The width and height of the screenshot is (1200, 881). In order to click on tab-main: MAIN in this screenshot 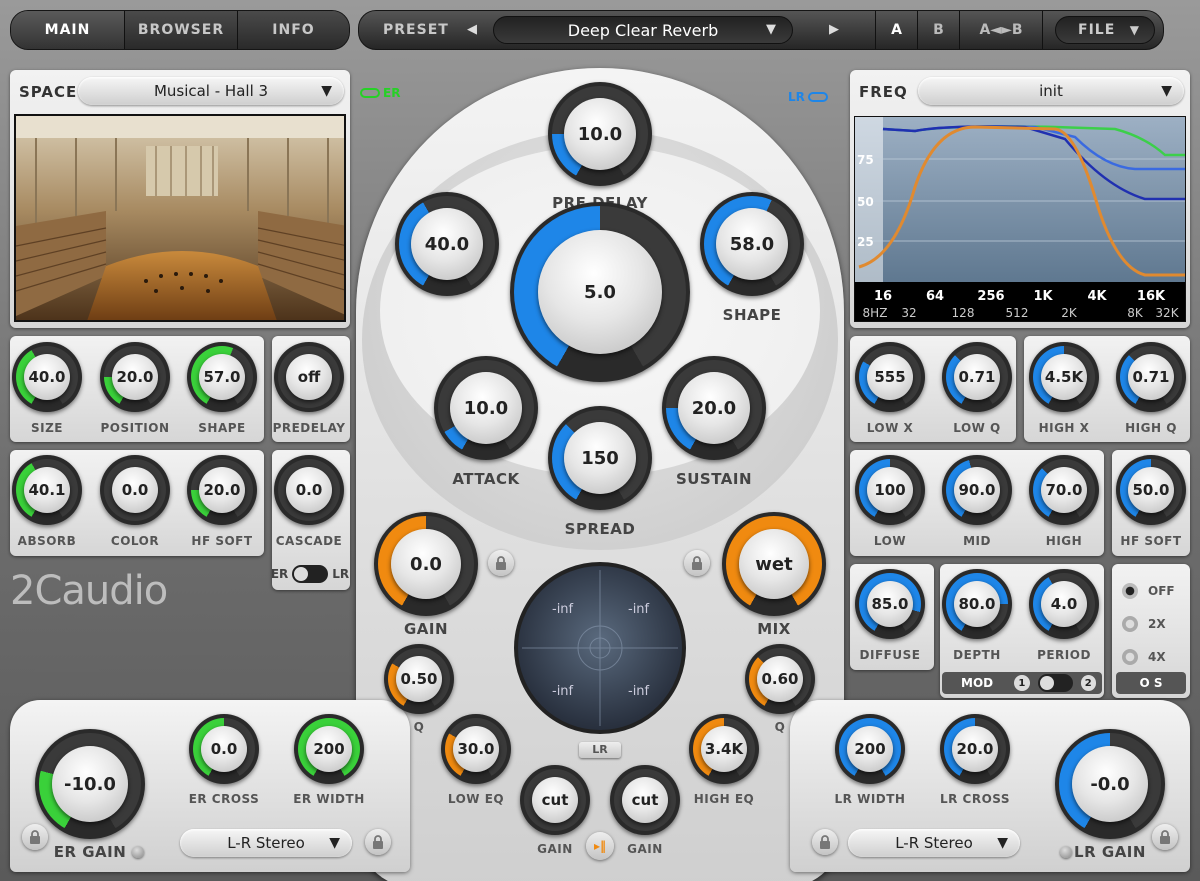, I will do `click(67, 30)`.